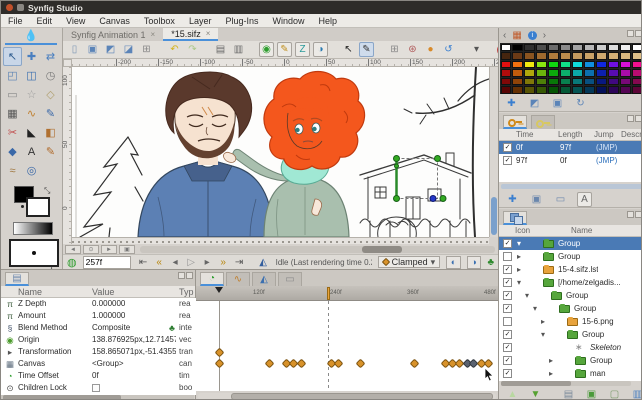 This screenshot has width=642, height=400. What do you see at coordinates (453, 262) in the screenshot?
I see `past-onion-skin-button: ◐` at bounding box center [453, 262].